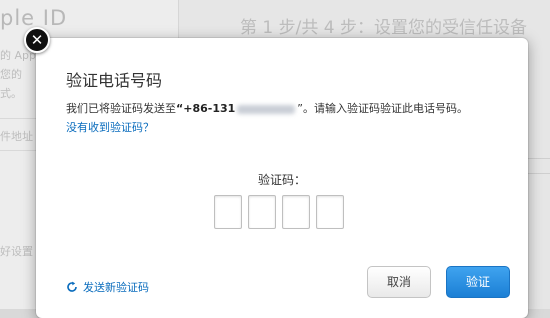 The width and height of the screenshot is (550, 318). I want to click on sent-message: 我们已将验证码发送至“+86-131 ”。请输入验证码验证此电话号码。, so click(267, 108).